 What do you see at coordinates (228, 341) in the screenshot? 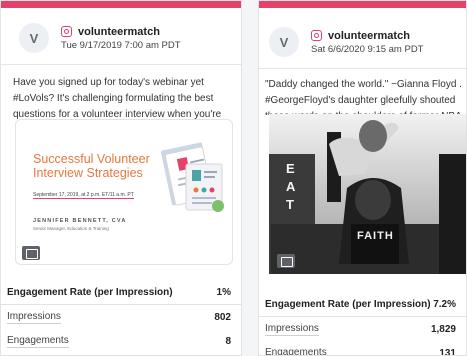
I see `stat-value-engagements: 8` at bounding box center [228, 341].